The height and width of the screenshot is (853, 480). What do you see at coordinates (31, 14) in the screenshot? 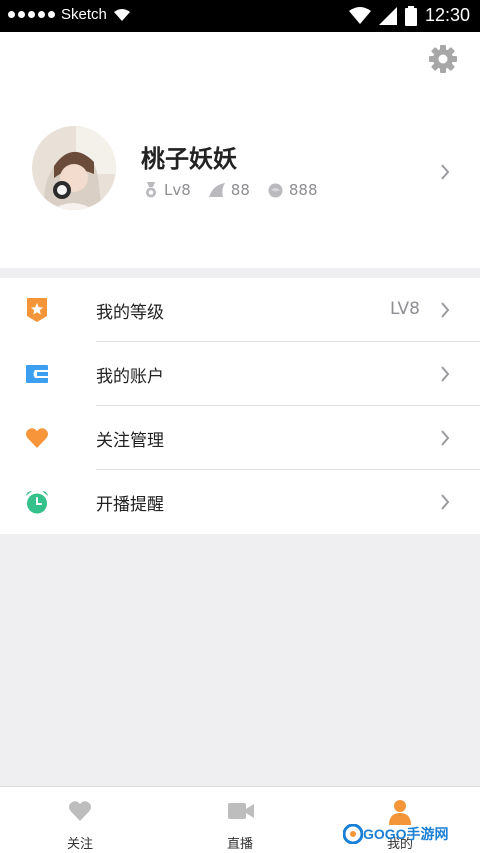
I see `signal-dots-icon` at bounding box center [31, 14].